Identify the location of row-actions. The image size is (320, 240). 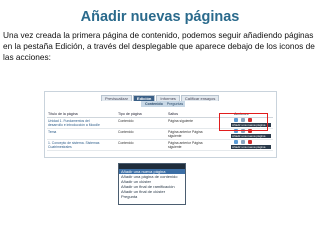
(243, 142).